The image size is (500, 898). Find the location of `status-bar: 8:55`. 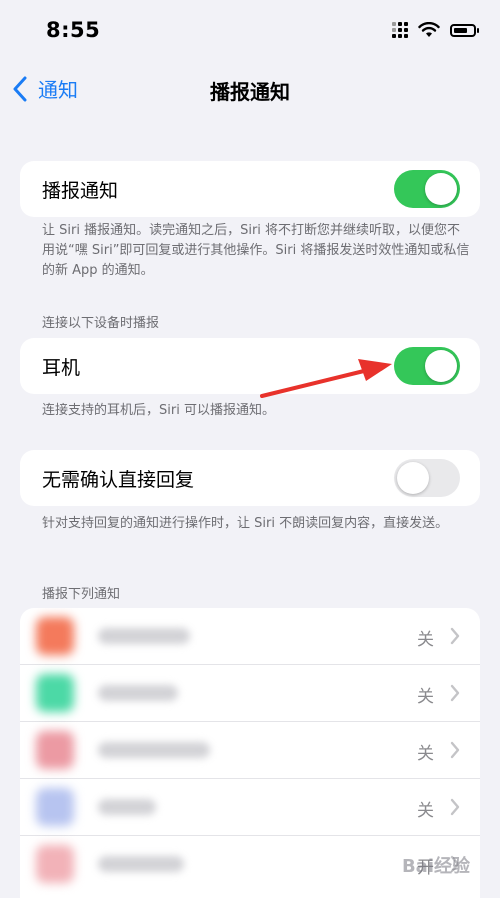

status-bar: 8:55 is located at coordinates (250, 30).